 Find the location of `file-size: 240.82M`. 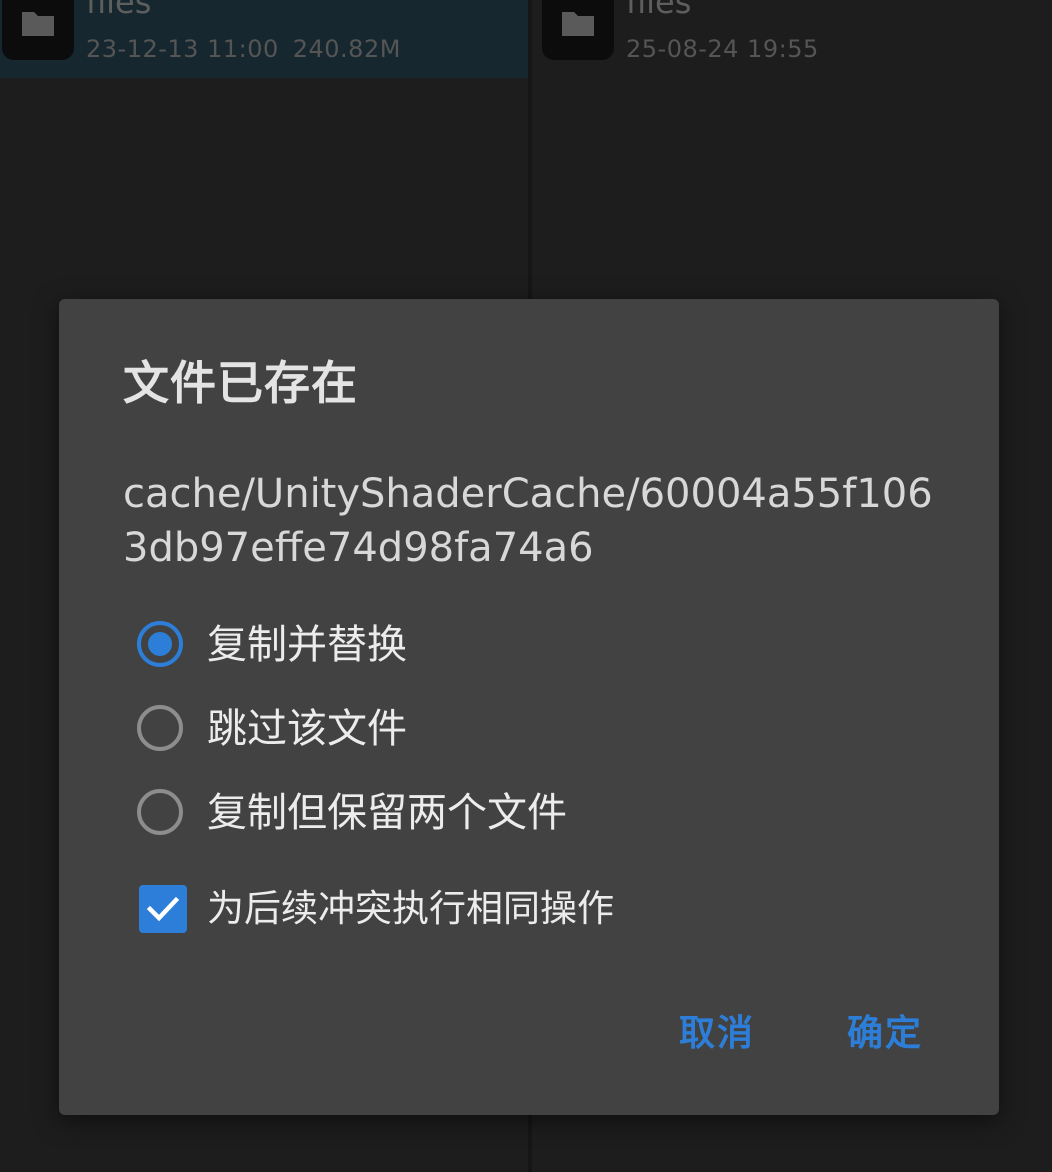

file-size: 240.82M is located at coordinates (346, 49).